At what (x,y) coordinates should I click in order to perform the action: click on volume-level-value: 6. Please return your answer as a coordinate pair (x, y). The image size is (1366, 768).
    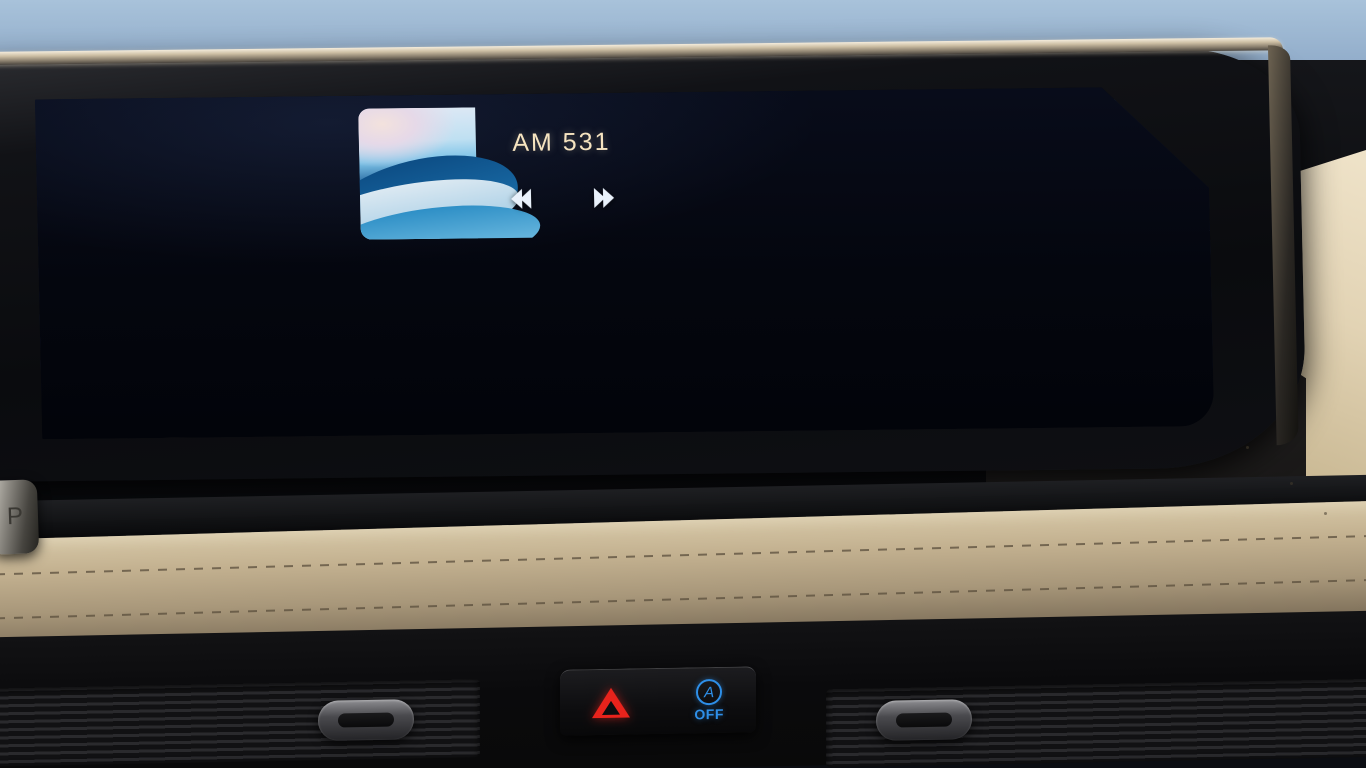
    Looking at the image, I should click on (1037, 405).